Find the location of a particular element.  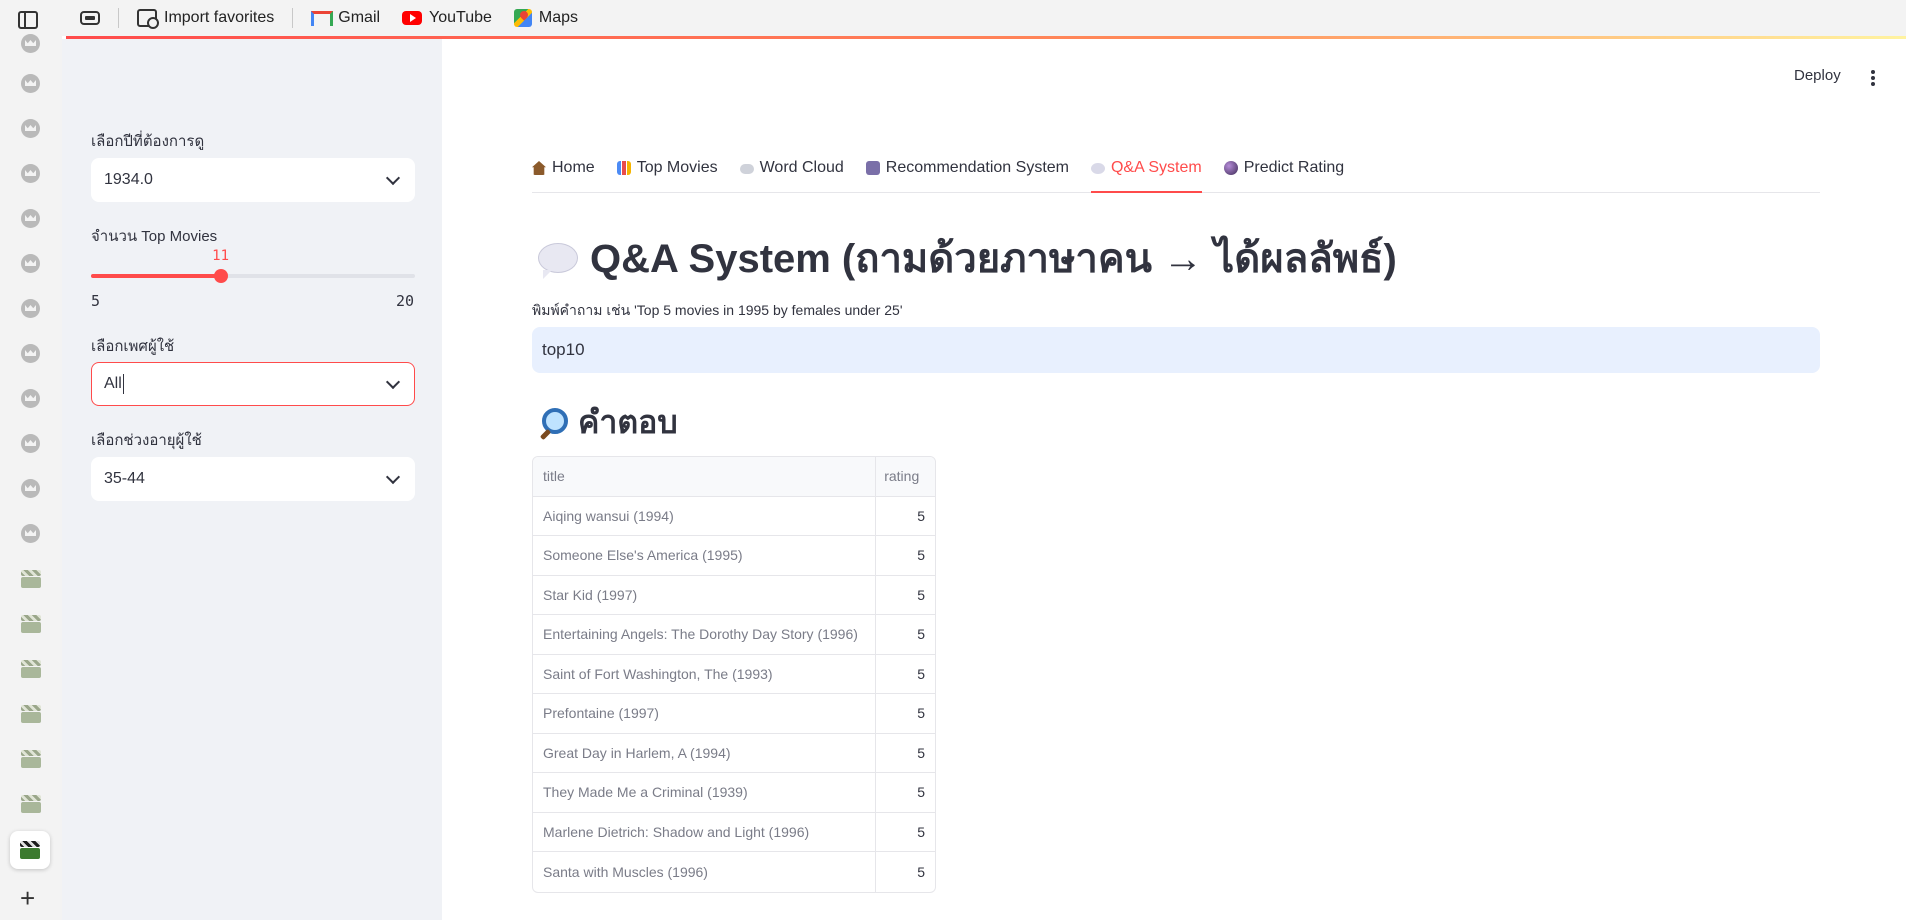

deploy-button: Deploy is located at coordinates (1817, 75).